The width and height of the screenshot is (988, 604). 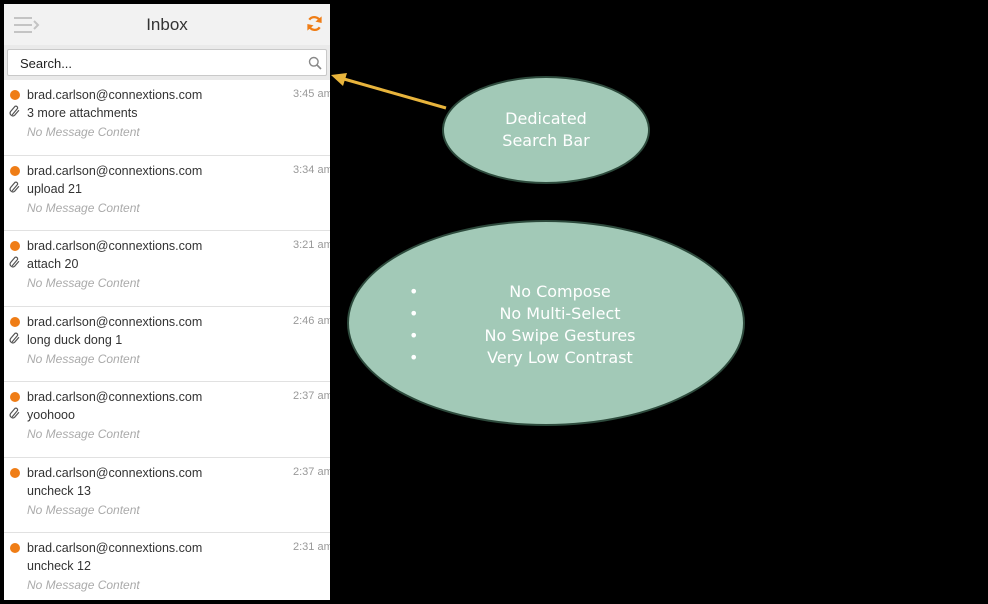 I want to click on message-subject: uncheck 12, so click(x=59, y=566).